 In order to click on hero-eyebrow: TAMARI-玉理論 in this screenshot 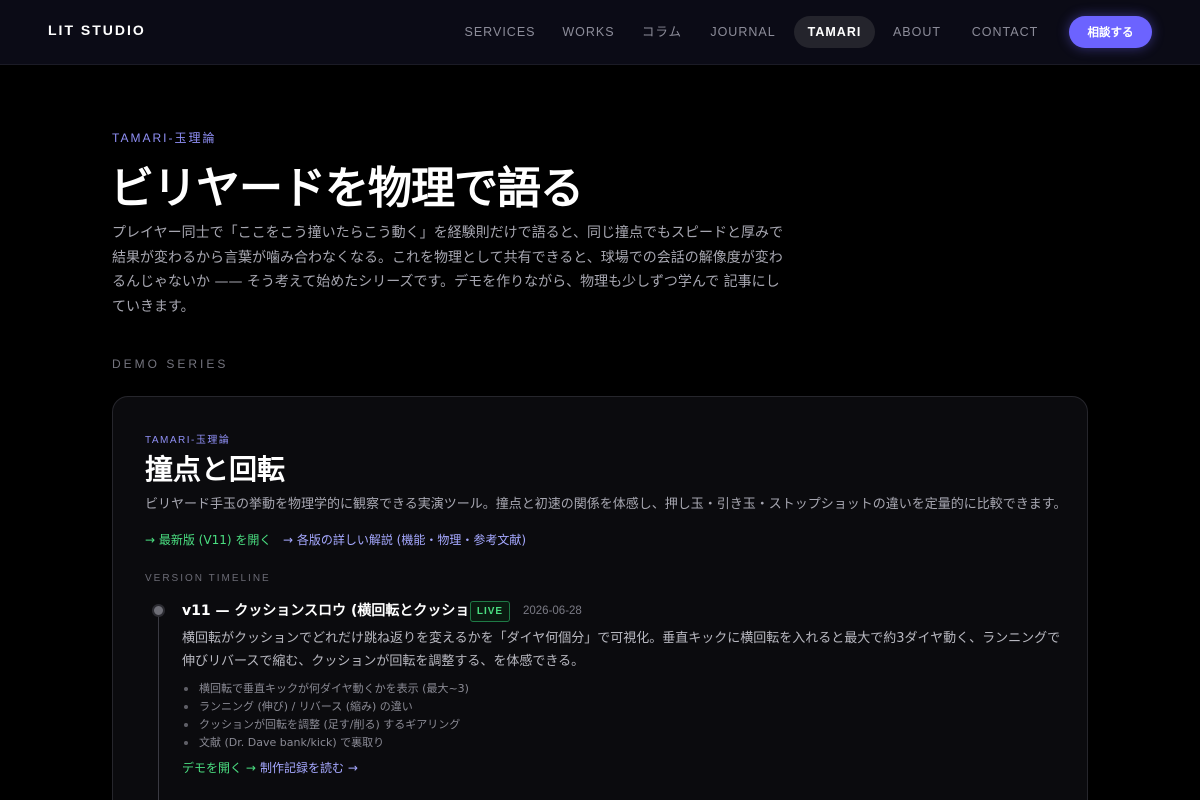, I will do `click(164, 138)`.